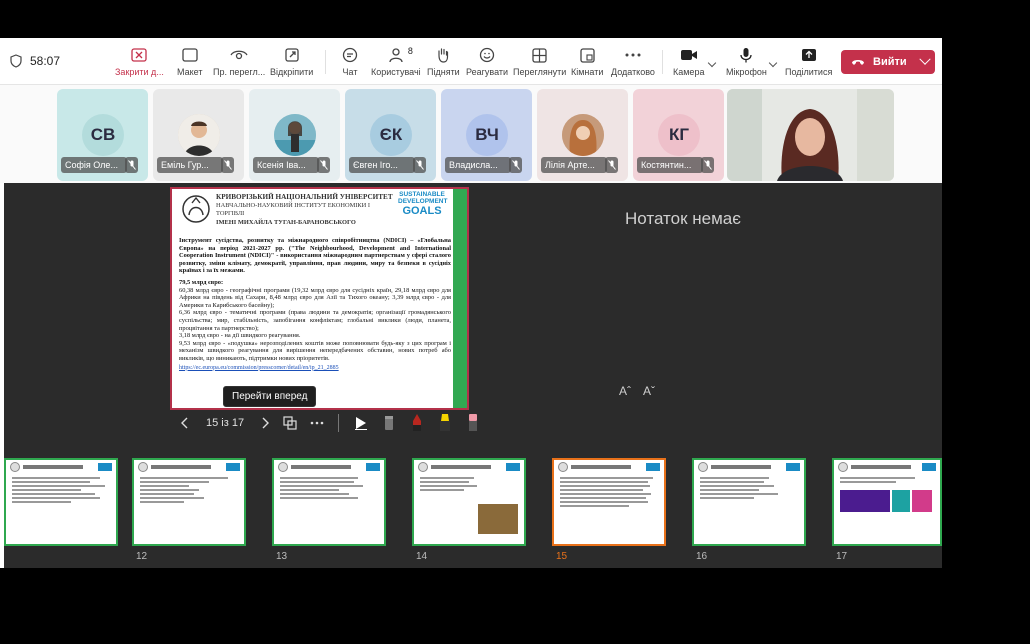 This screenshot has height=644, width=1030. What do you see at coordinates (842, 556) in the screenshot?
I see `thumbnail-number: 17` at bounding box center [842, 556].